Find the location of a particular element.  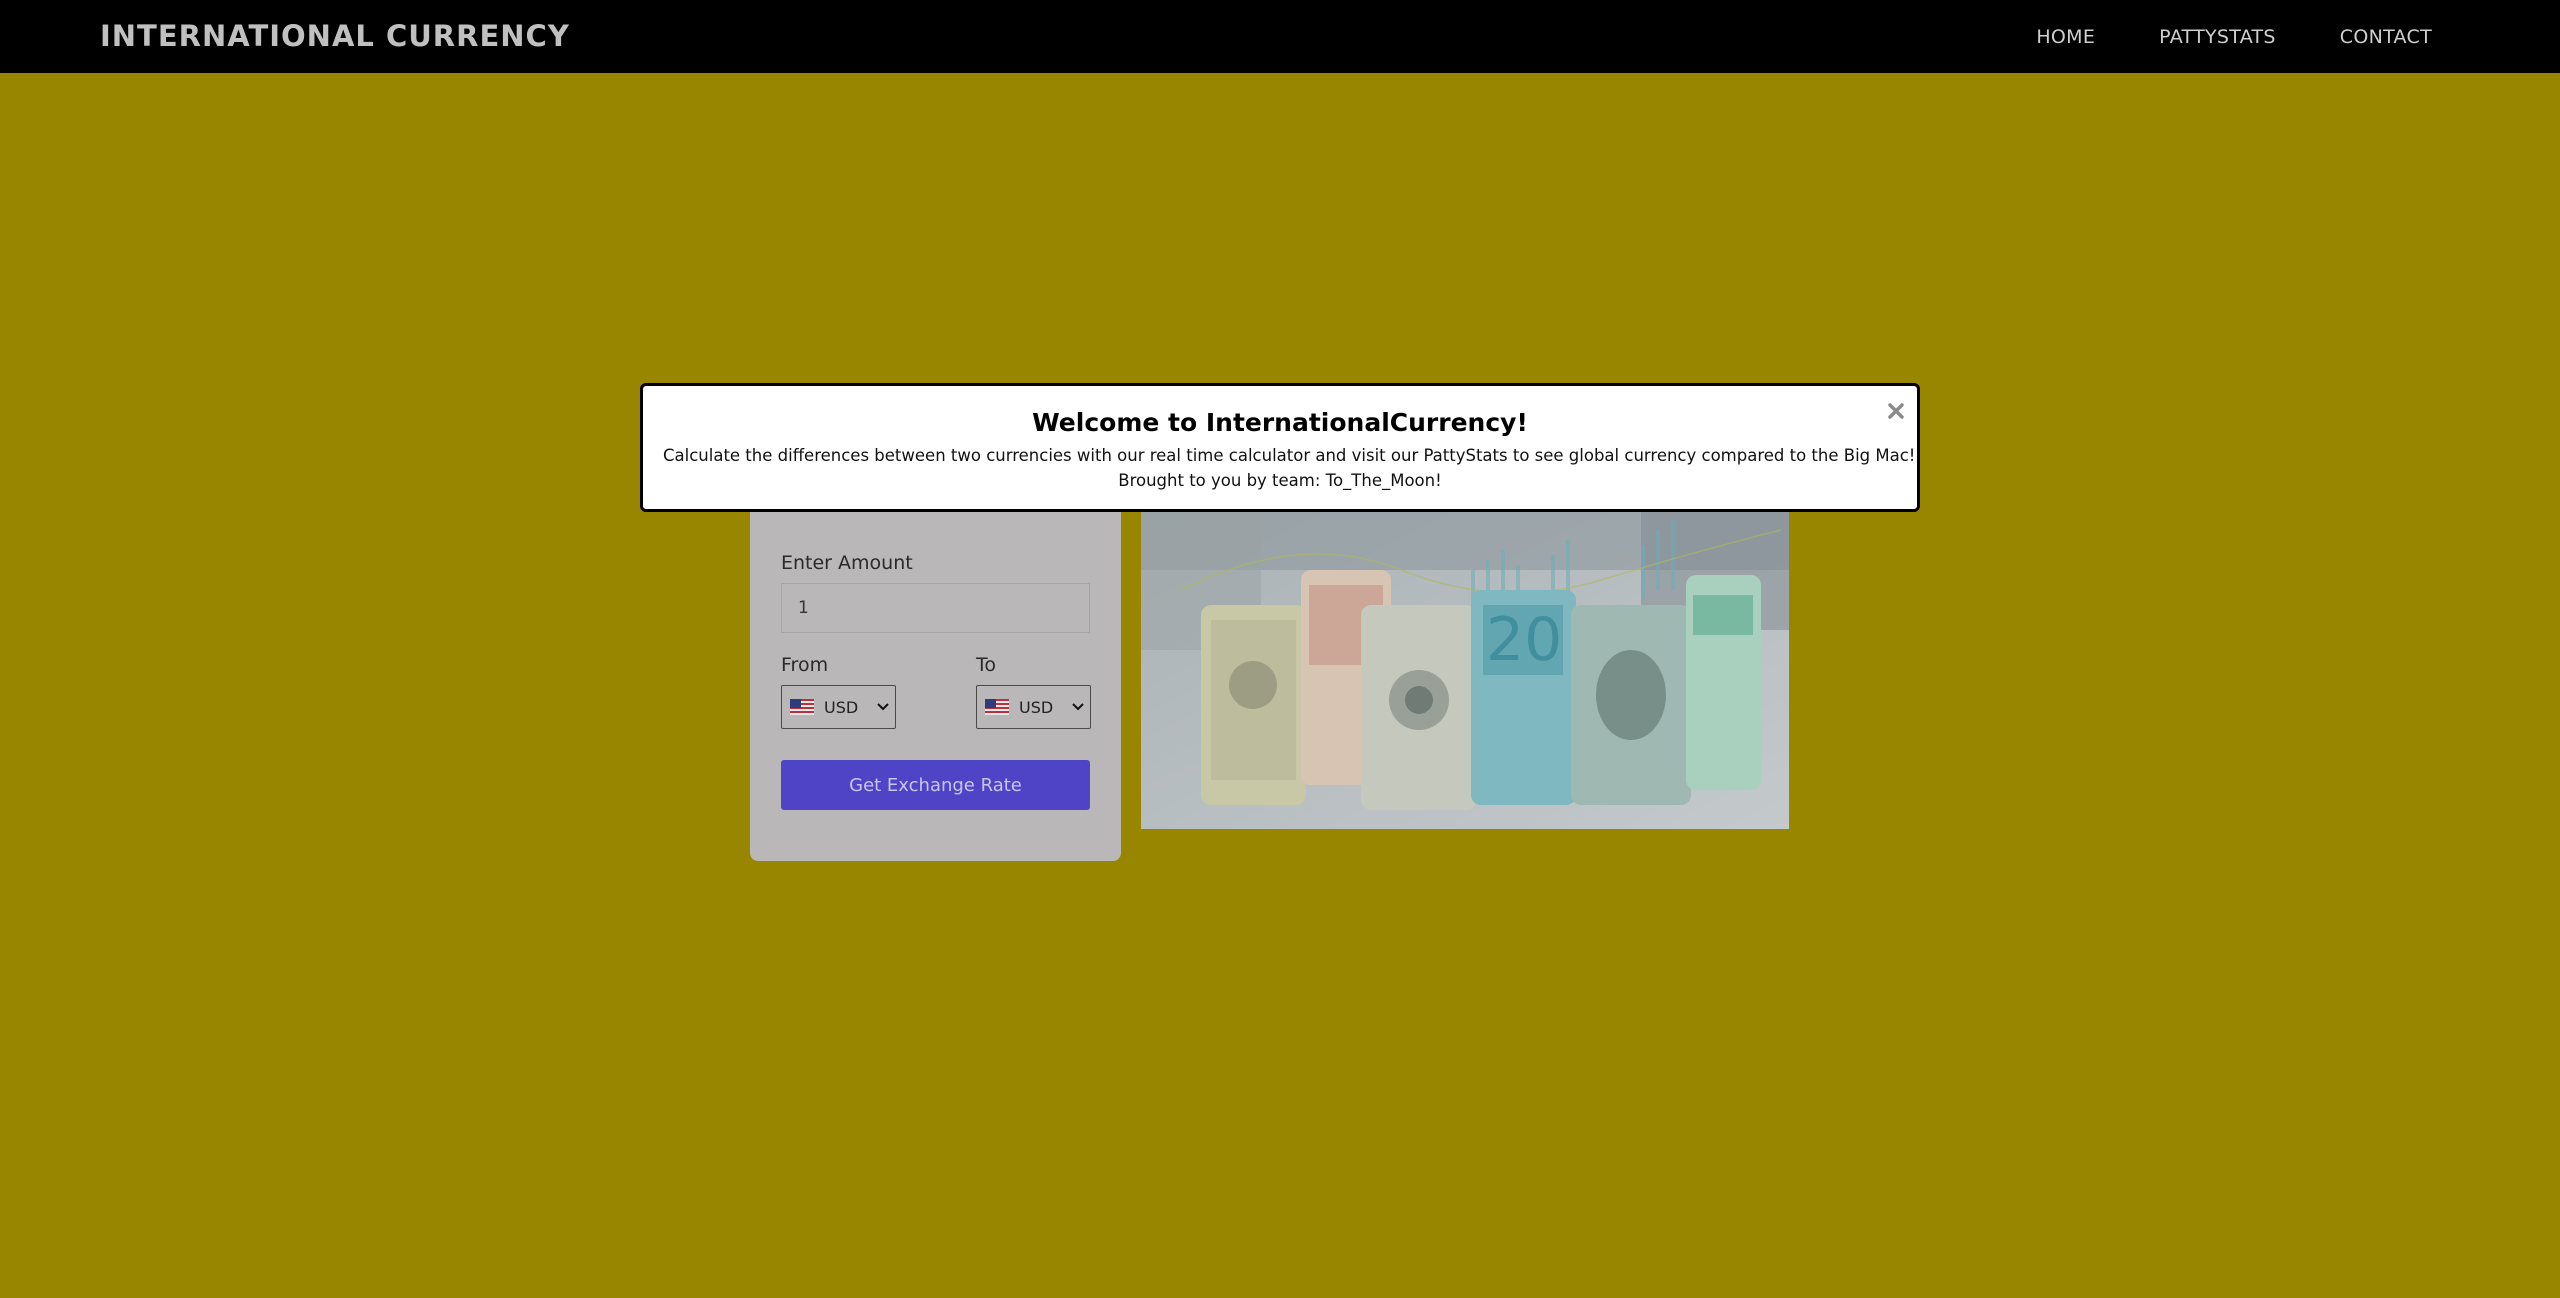

from-currency-value: USD is located at coordinates (841, 707).